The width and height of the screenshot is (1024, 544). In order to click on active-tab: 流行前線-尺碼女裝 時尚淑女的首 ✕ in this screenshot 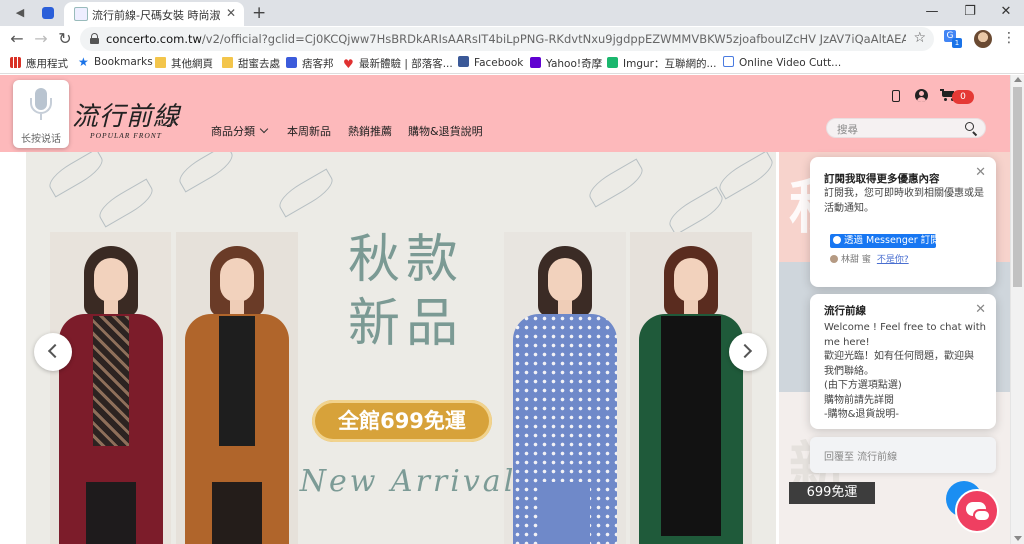, I will do `click(154, 14)`.